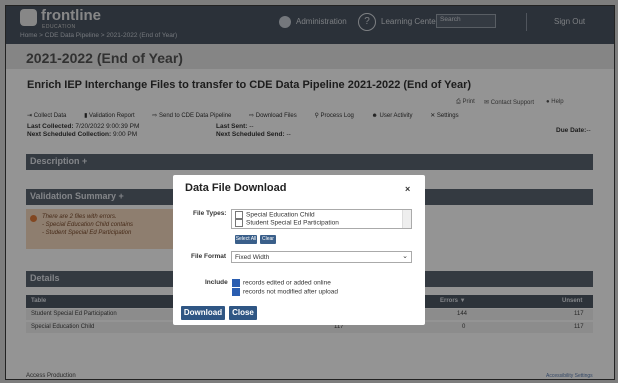 The image size is (618, 383). What do you see at coordinates (406, 219) in the screenshot?
I see `list-scrollbar` at bounding box center [406, 219].